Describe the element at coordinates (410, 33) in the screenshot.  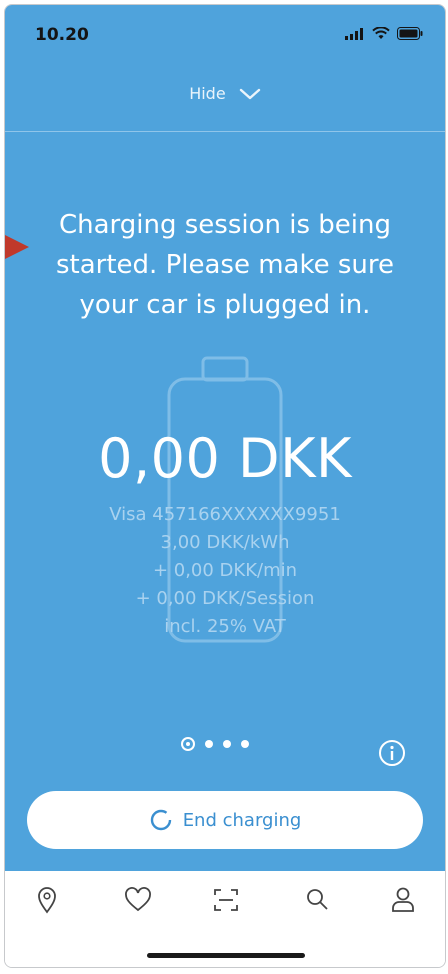
I see `battery-icon` at that location.